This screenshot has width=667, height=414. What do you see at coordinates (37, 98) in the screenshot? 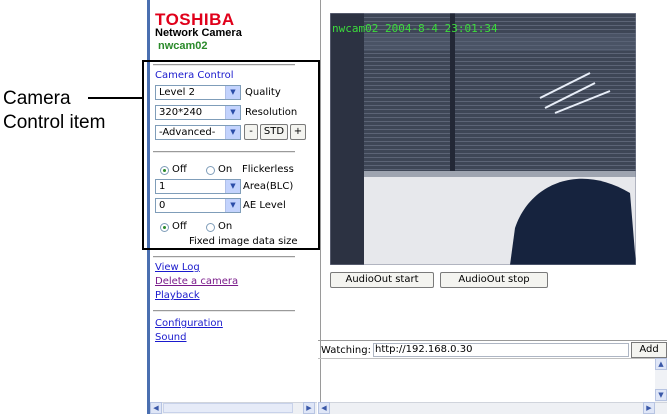
I see `callout-line1: Camera` at bounding box center [37, 98].